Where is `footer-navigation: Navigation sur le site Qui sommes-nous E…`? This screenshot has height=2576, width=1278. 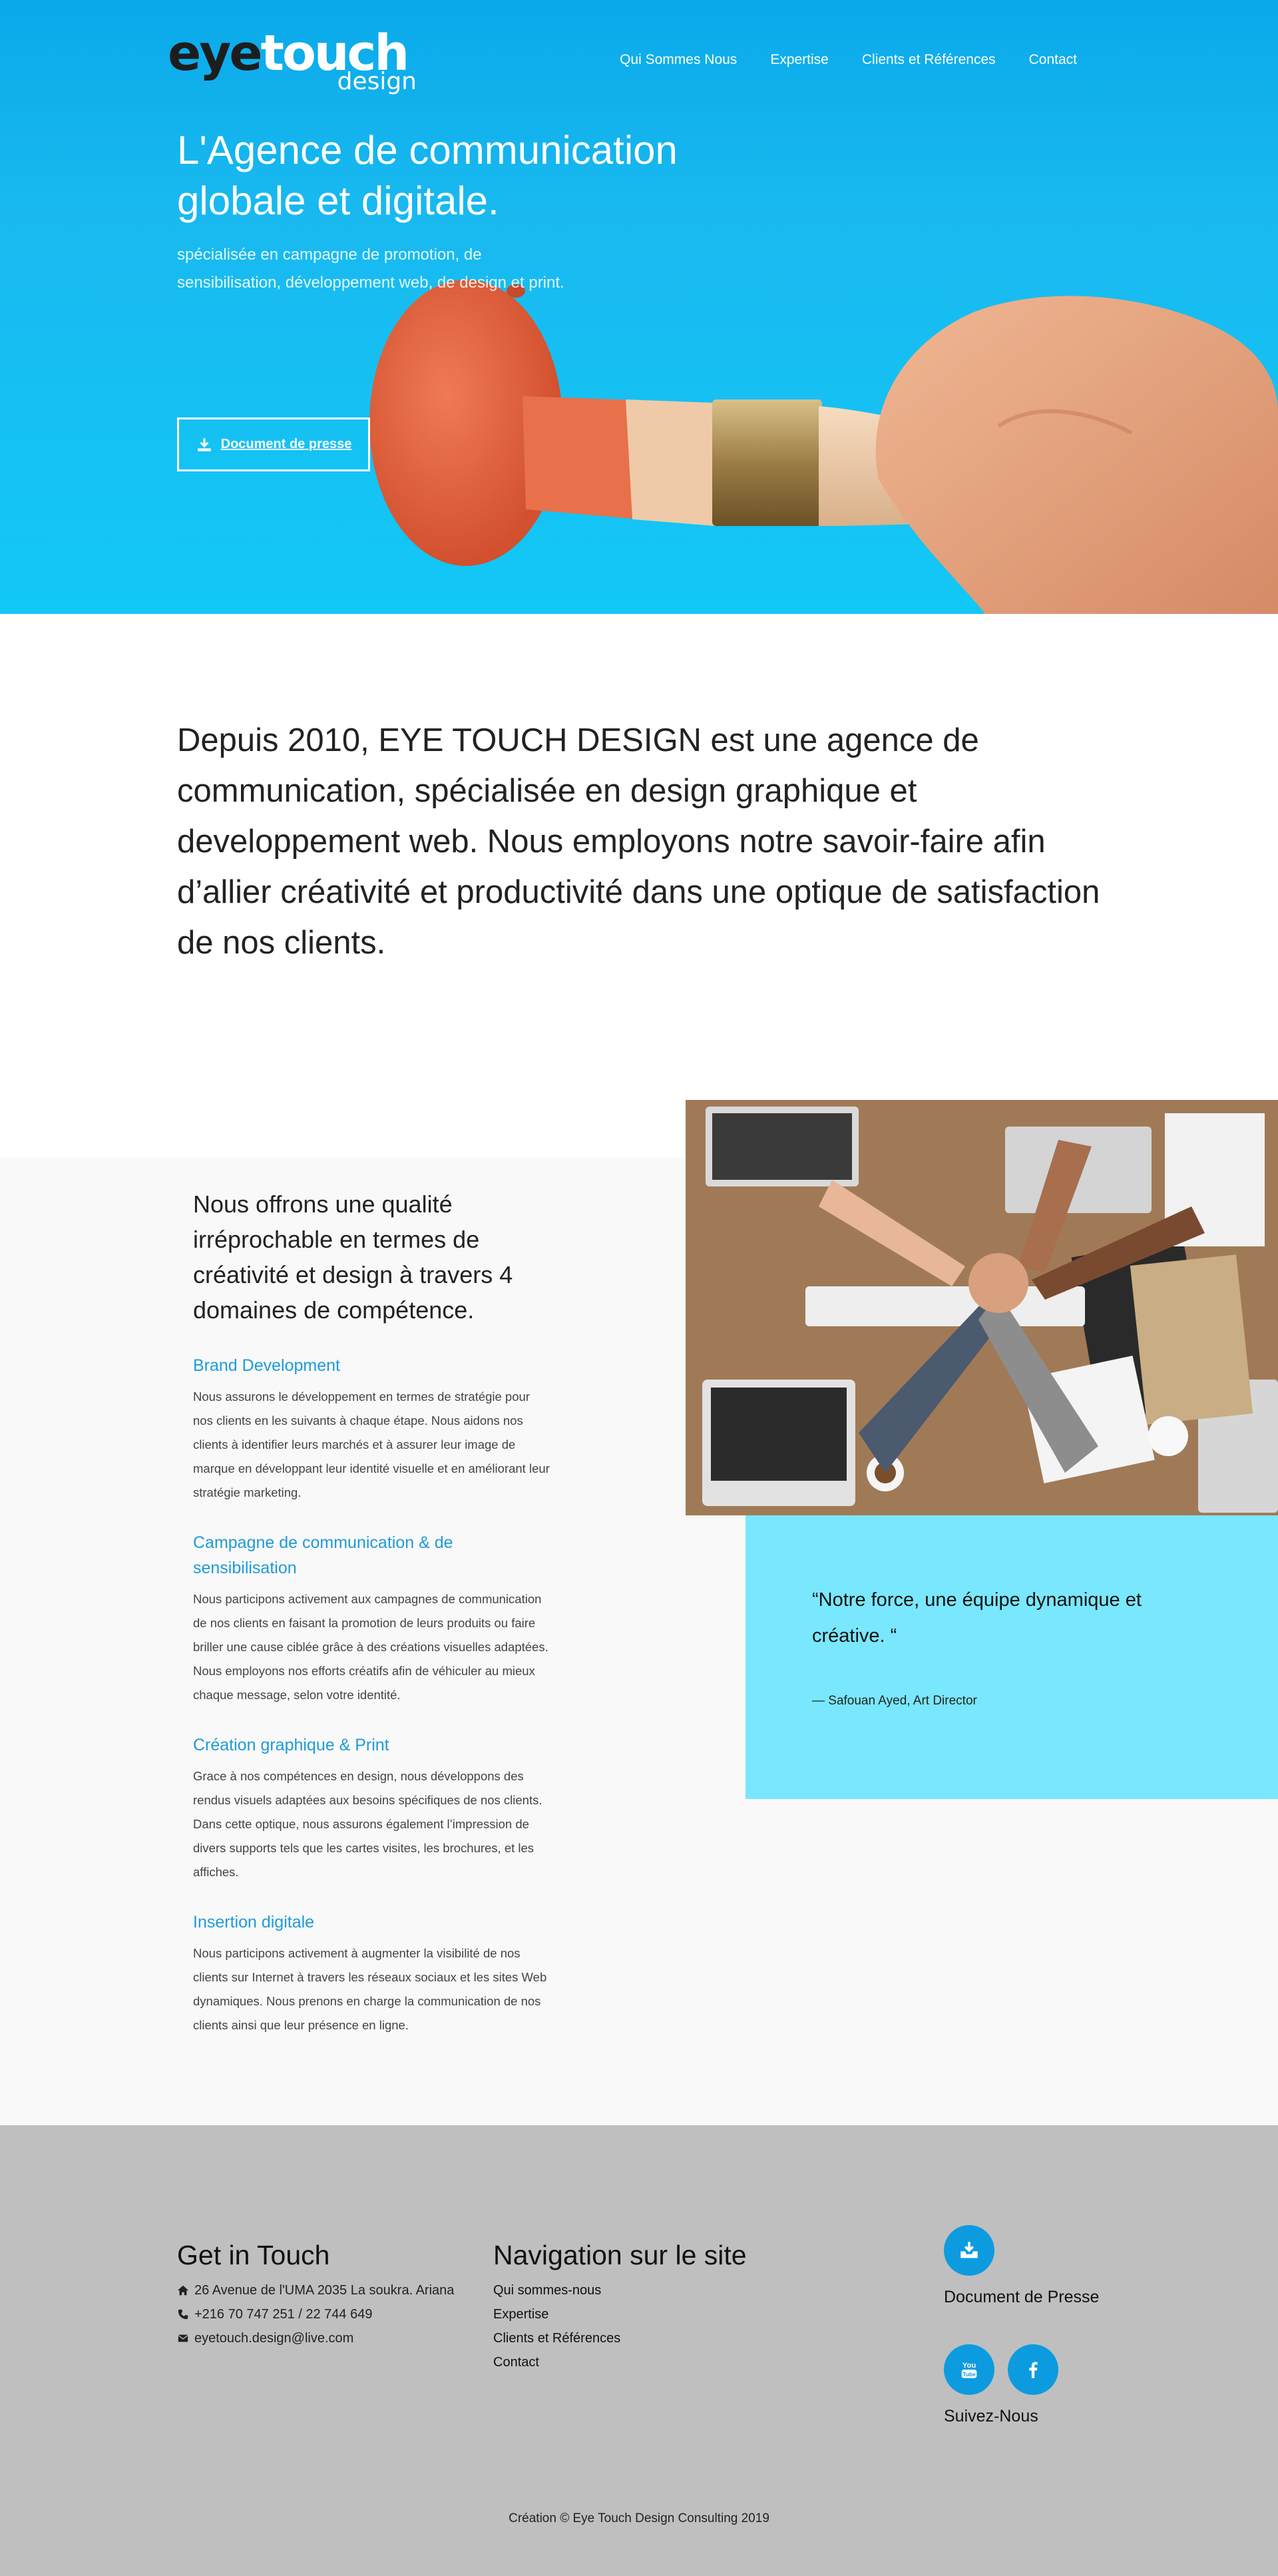
footer-navigation: Navigation sur le site Qui sommes-nous E… is located at coordinates (620, 2306).